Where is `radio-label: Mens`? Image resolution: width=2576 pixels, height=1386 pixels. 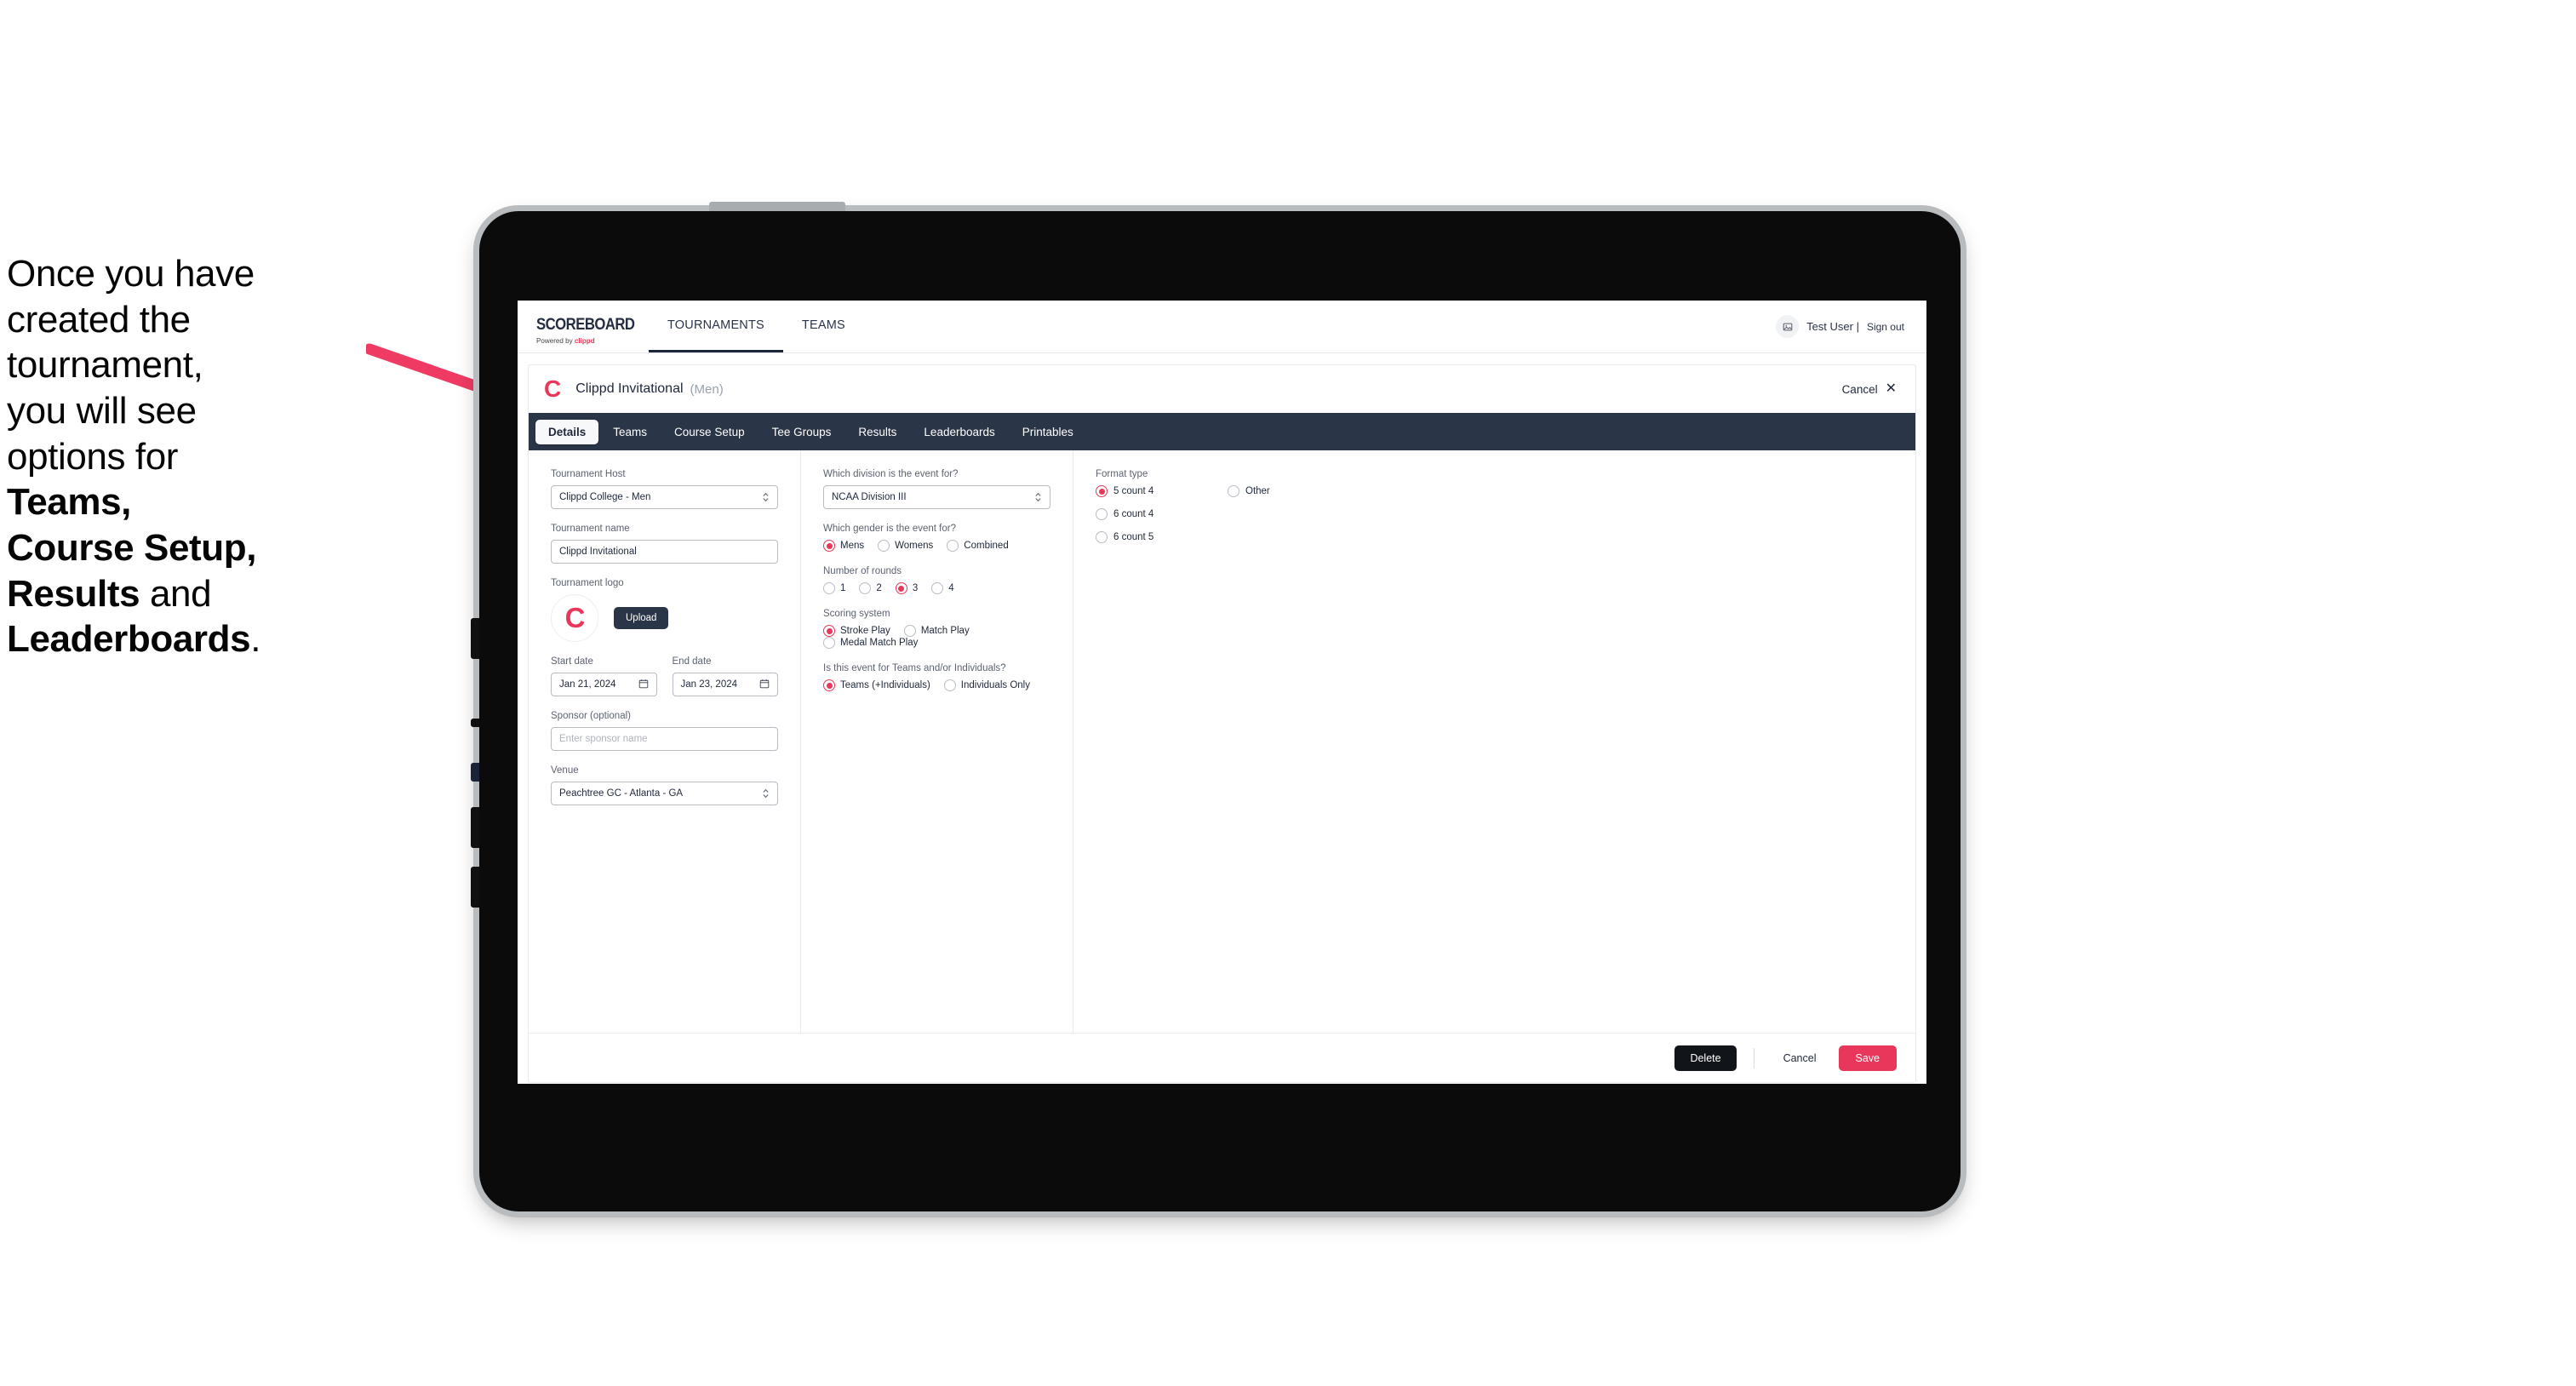 radio-label: Mens is located at coordinates (853, 546).